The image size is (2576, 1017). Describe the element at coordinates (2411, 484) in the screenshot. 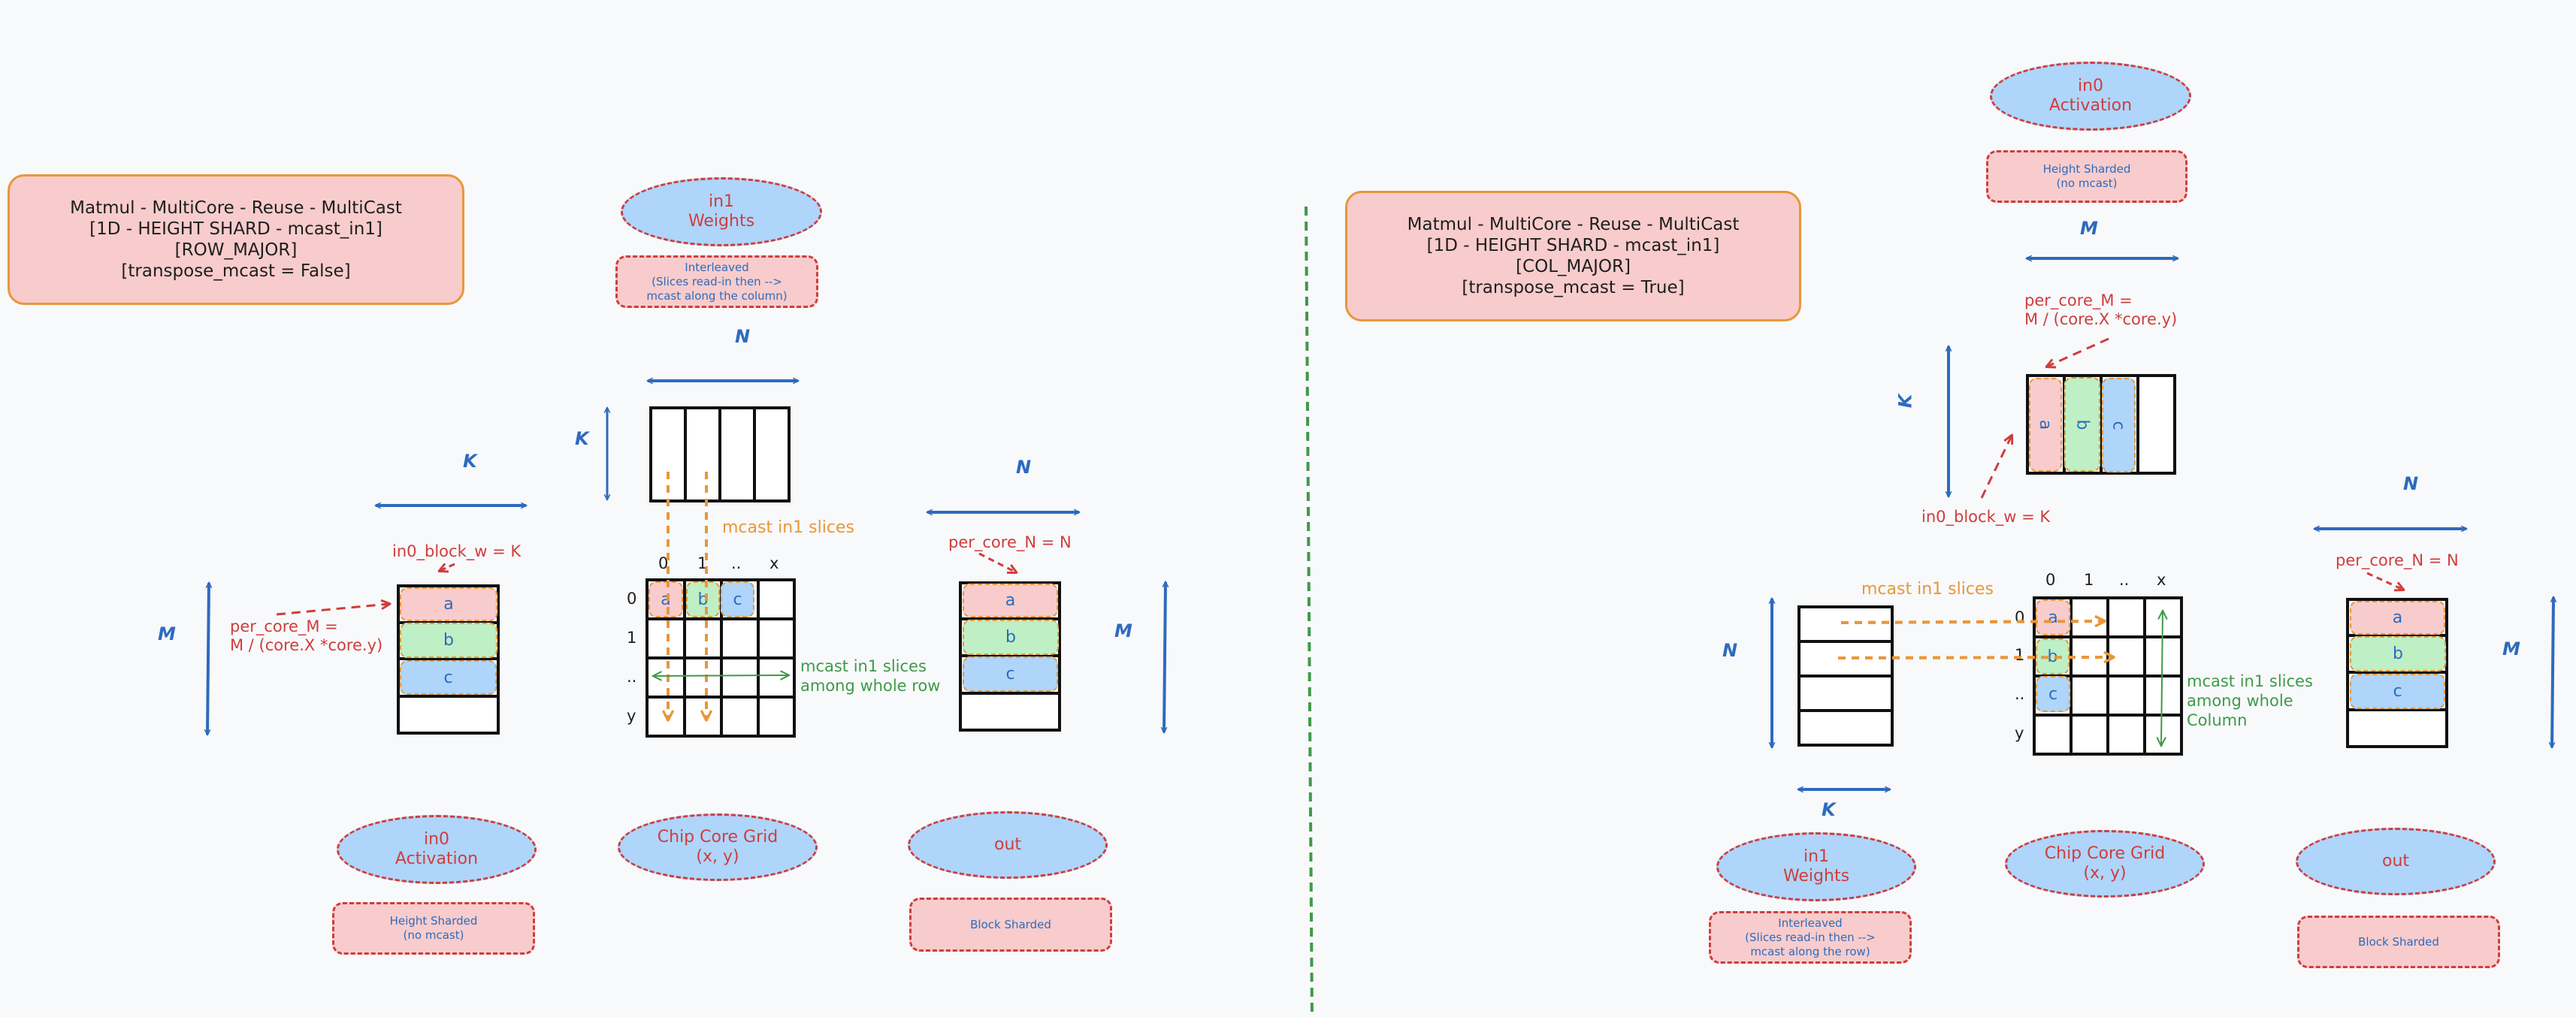

I see `out-n-label-right: N` at that location.